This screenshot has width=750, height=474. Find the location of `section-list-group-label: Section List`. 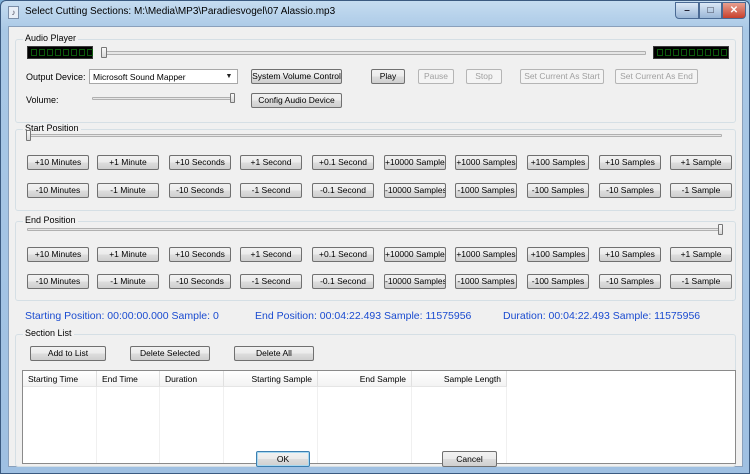

section-list-group-label: Section List is located at coordinates (48, 333).